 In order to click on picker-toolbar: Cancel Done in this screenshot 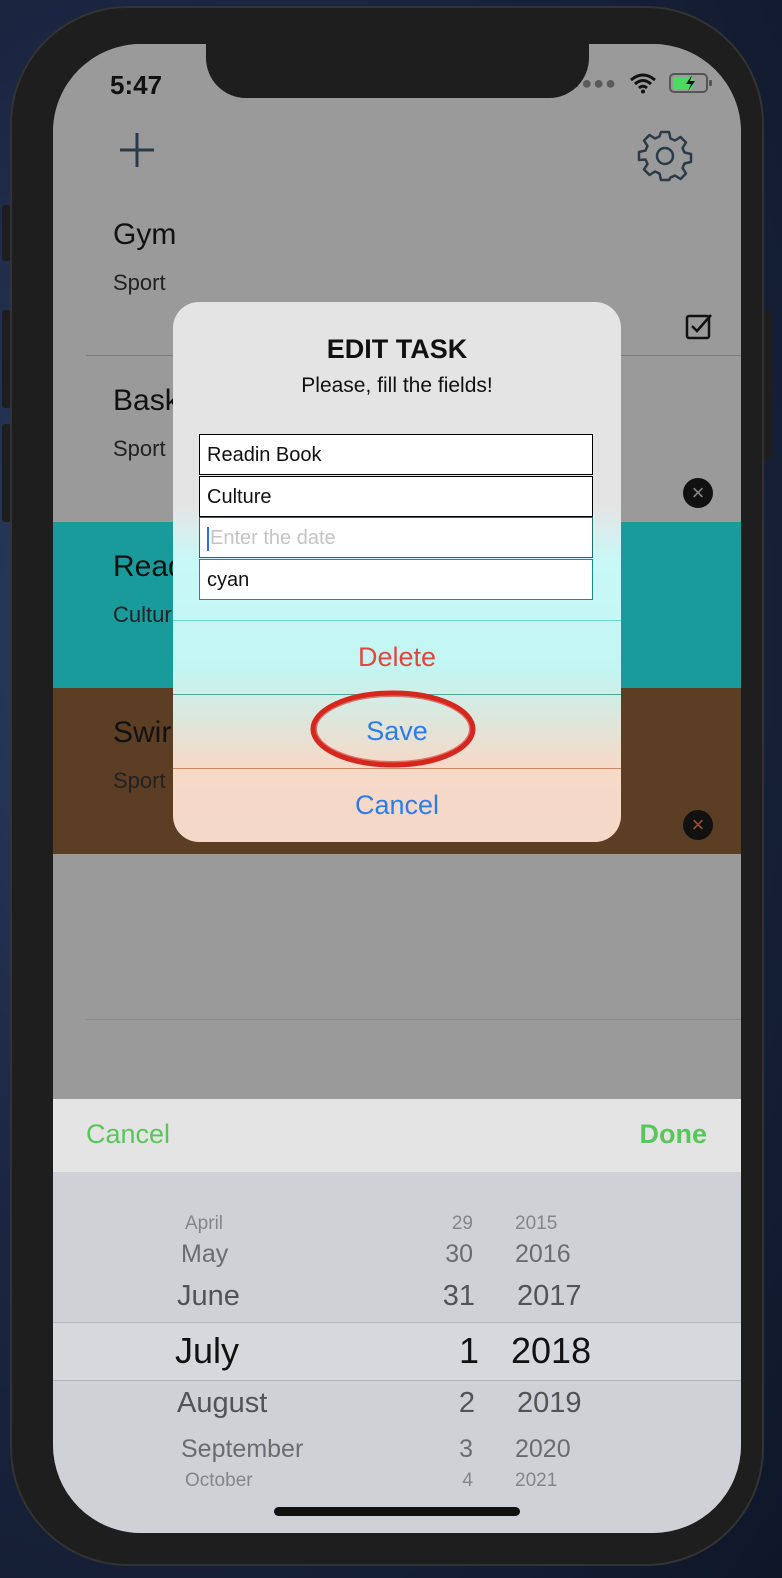, I will do `click(397, 1135)`.